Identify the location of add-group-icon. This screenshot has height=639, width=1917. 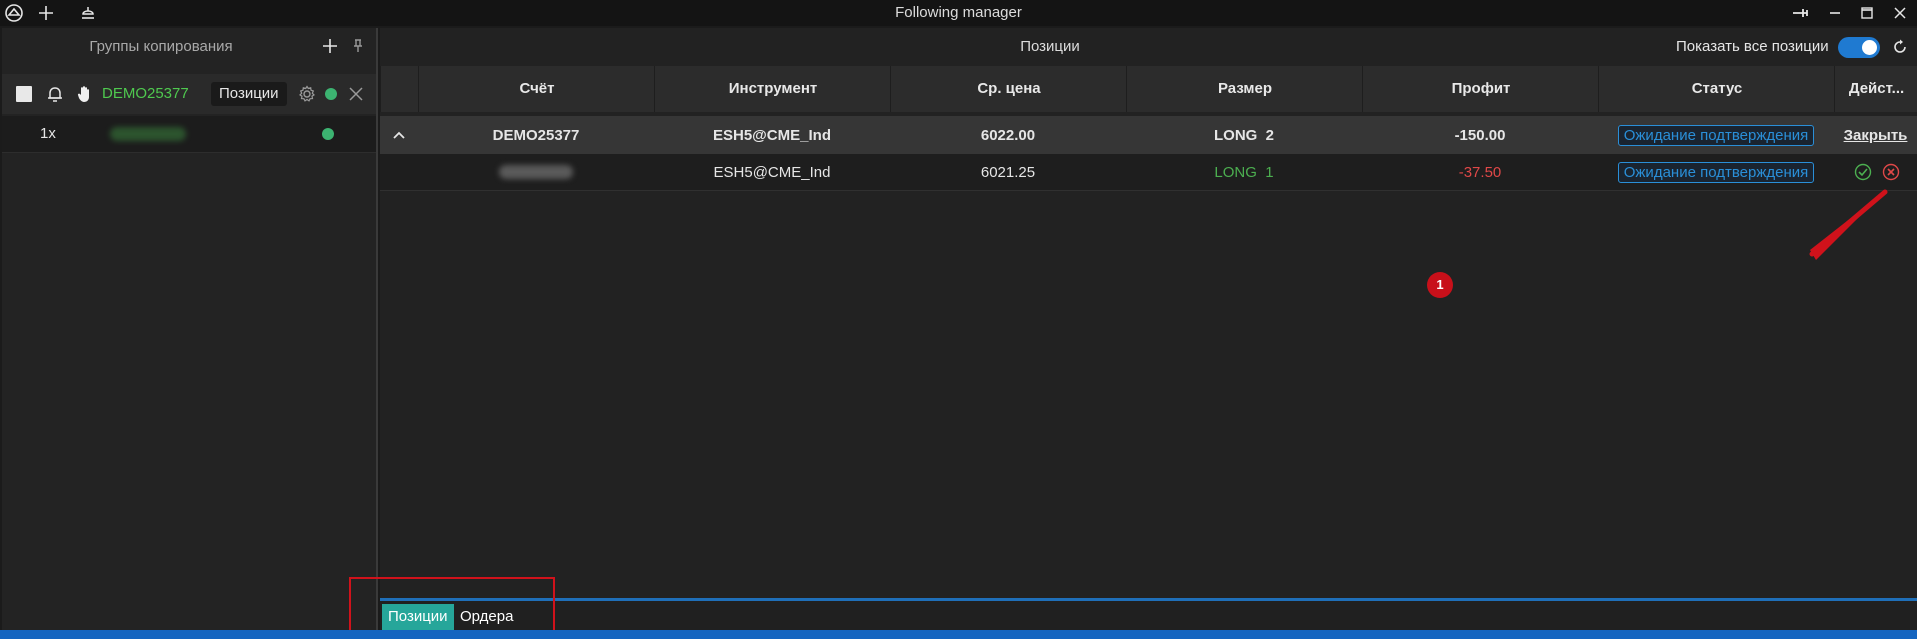
(330, 46).